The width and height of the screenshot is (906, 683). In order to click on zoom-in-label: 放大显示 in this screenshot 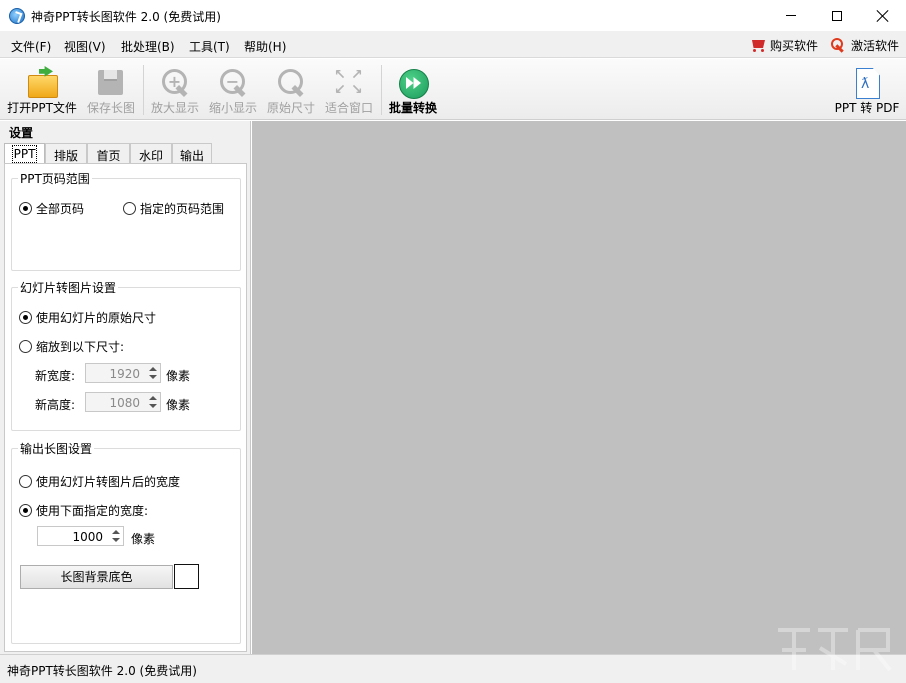, I will do `click(174, 108)`.